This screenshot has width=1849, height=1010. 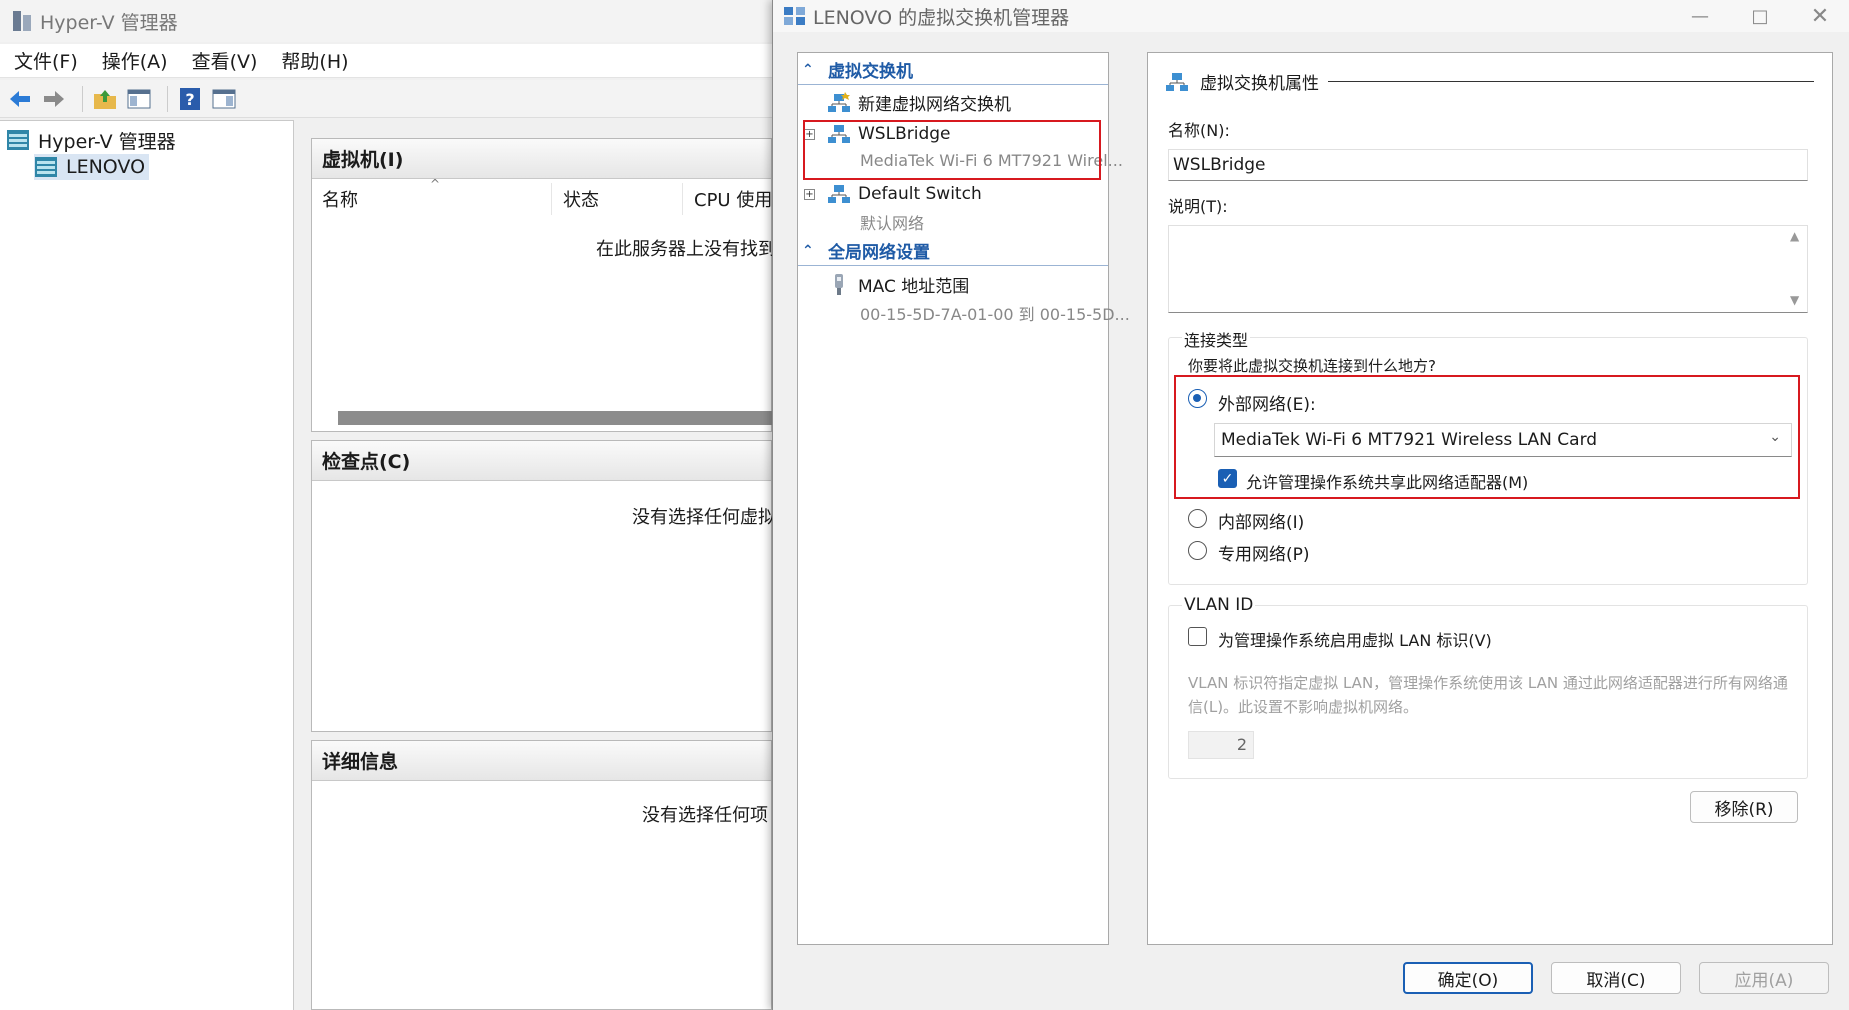 I want to click on section-global-label: 全局网络设置, so click(x=879, y=253).